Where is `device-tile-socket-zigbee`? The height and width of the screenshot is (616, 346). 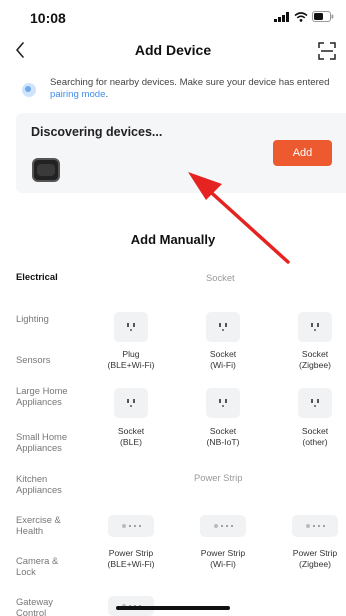
device-tile-socket-zigbee is located at coordinates (315, 327).